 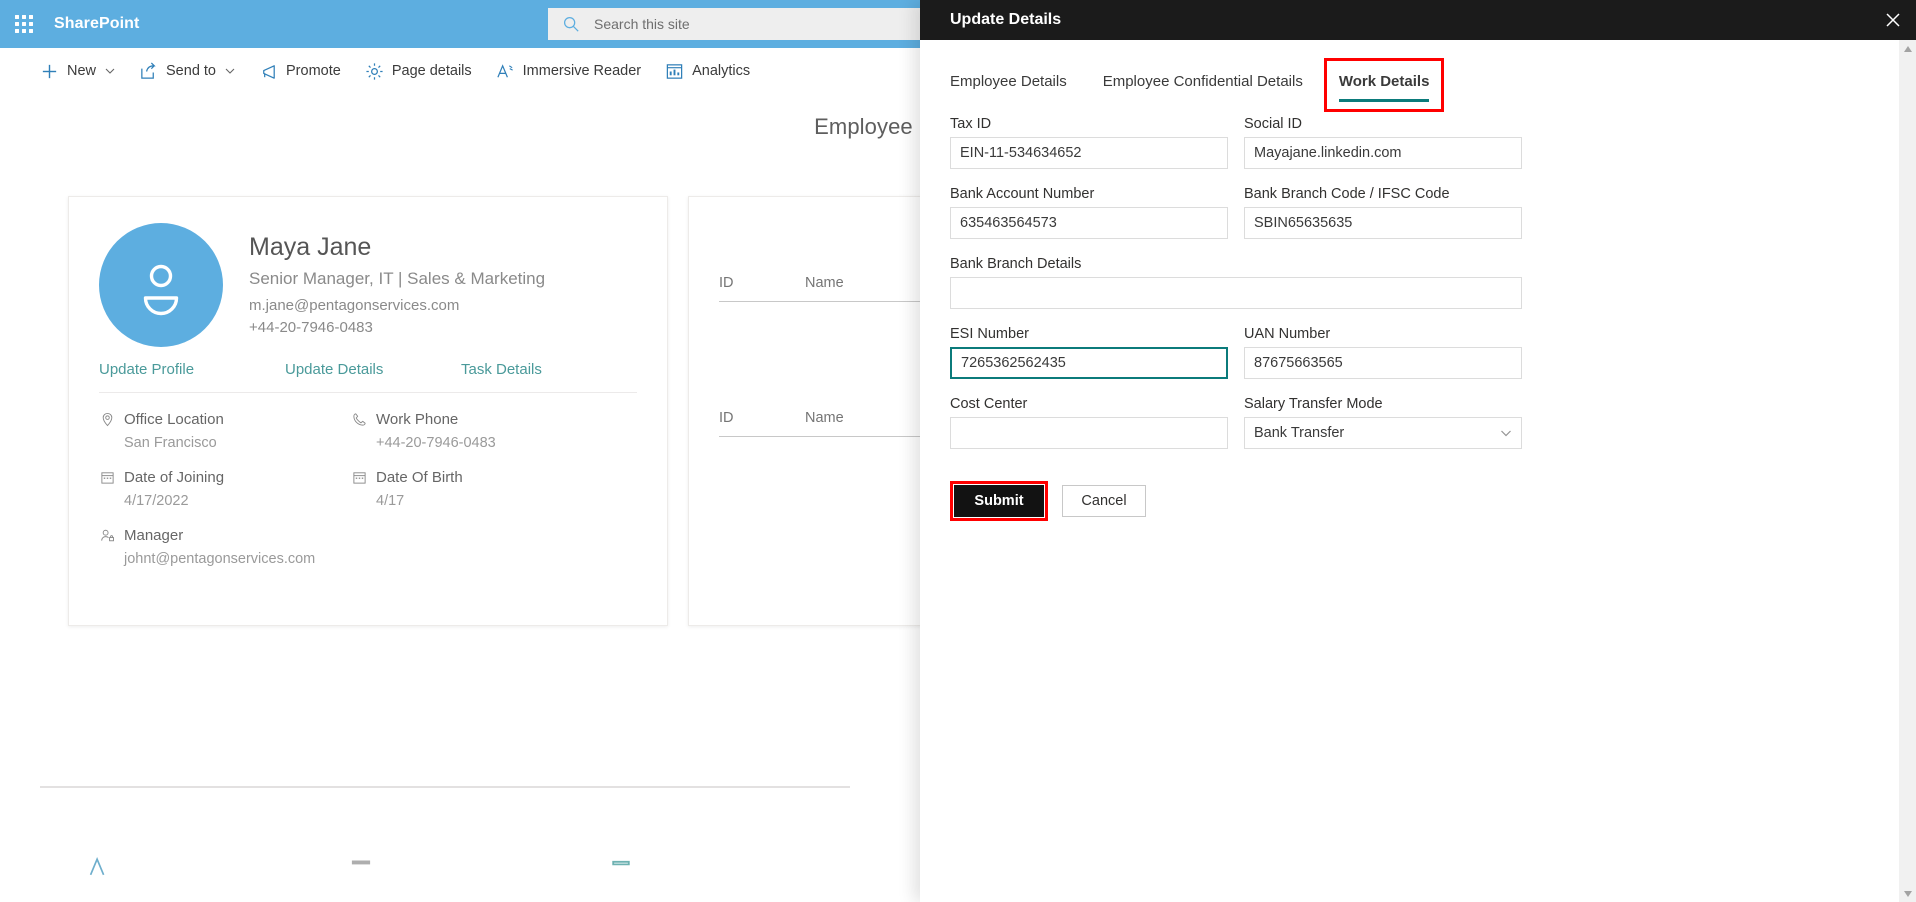 I want to click on panel-header: Update Details, so click(x=1418, y=20).